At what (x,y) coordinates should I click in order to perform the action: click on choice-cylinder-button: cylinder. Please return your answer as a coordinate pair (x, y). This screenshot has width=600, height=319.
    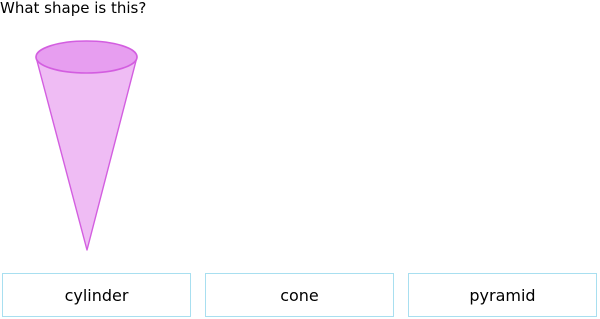
    Looking at the image, I should click on (96, 295).